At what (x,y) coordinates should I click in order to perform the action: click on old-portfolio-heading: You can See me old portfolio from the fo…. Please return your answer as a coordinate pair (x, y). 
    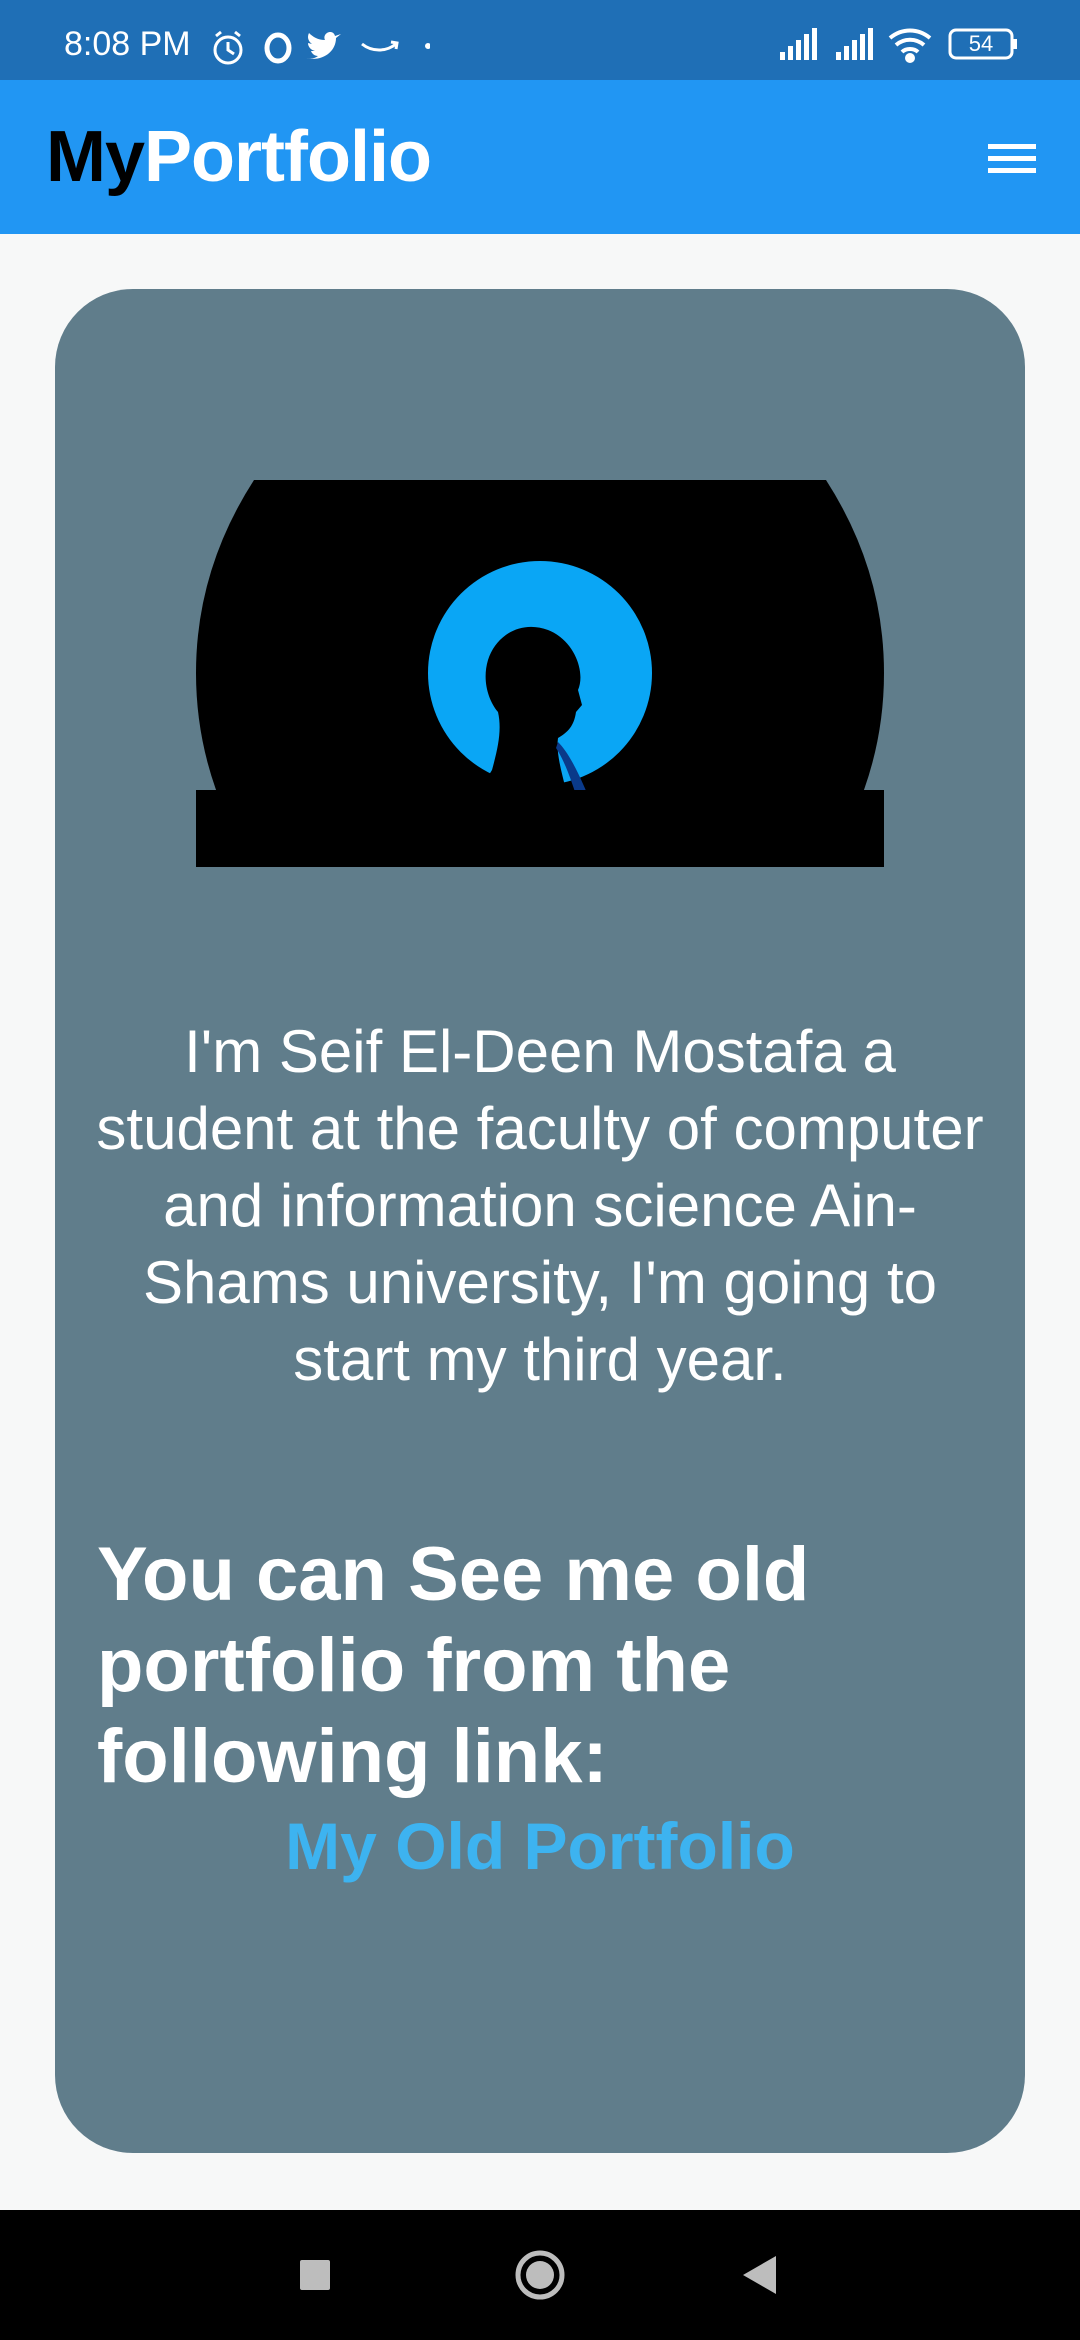
    Looking at the image, I should click on (453, 1665).